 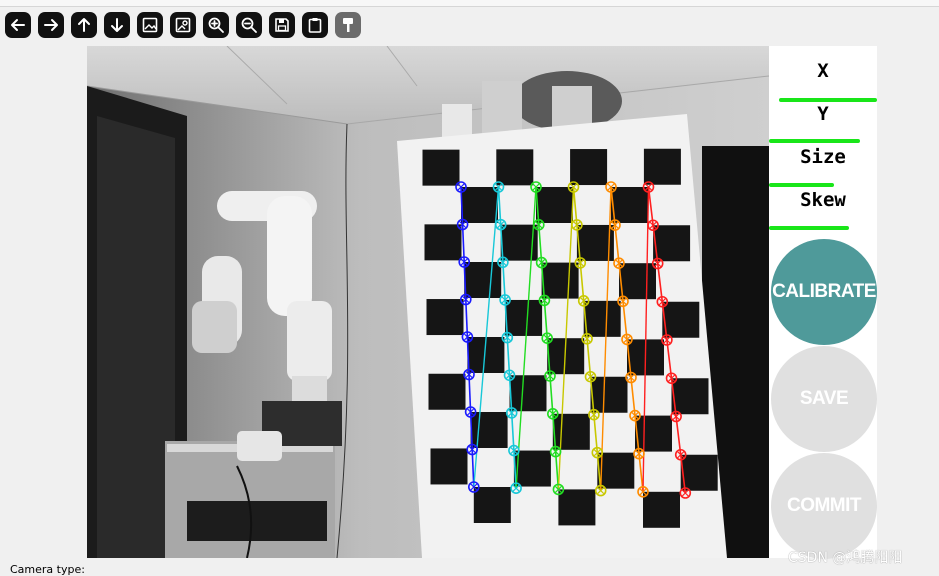 I want to click on zoom-out-button, so click(x=249, y=25).